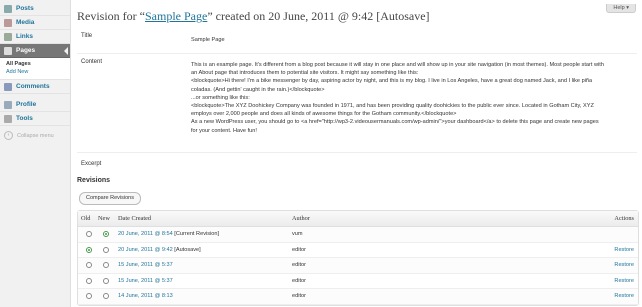 This screenshot has width=642, height=307. I want to click on sidebar-item-label: Links, so click(24, 36).